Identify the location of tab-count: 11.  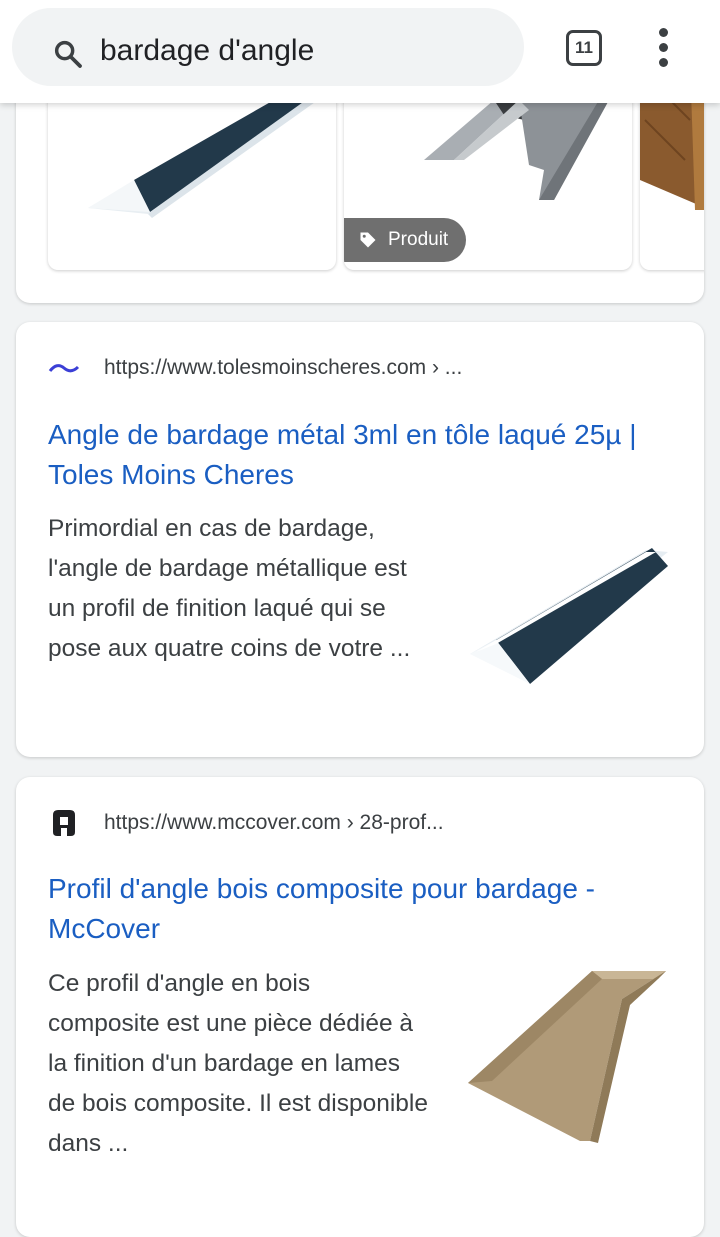
(584, 47).